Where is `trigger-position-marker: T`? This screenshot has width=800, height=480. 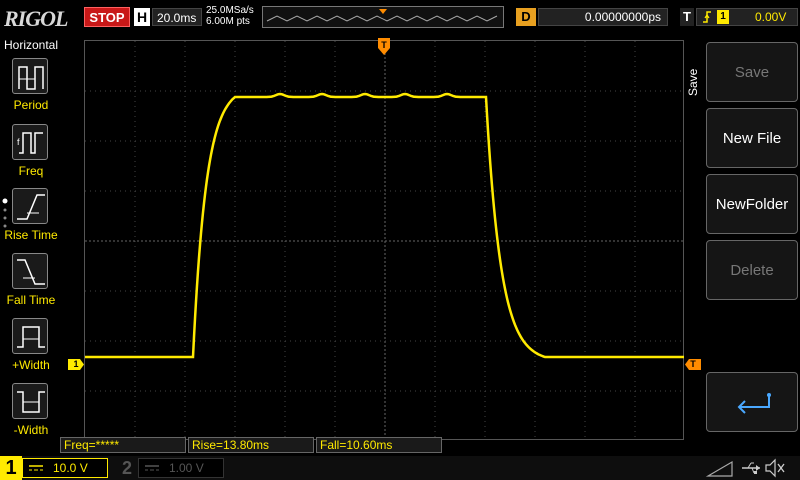 trigger-position-marker: T is located at coordinates (384, 47).